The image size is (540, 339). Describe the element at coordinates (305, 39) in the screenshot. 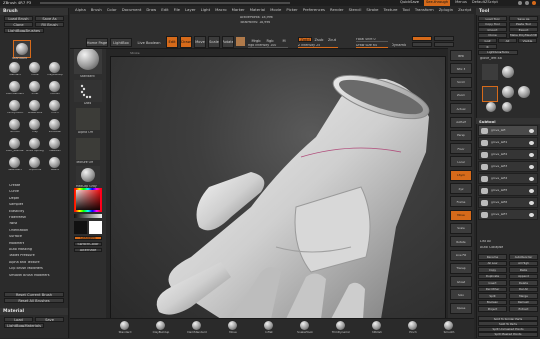

I see `zadd-button: Zadd` at that location.